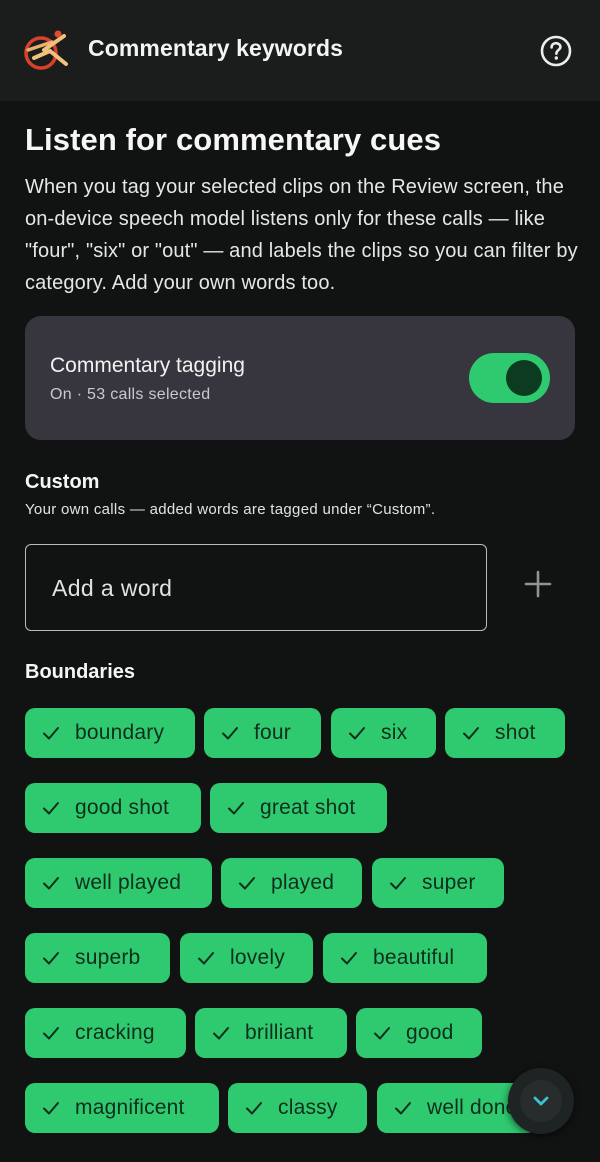  Describe the element at coordinates (147, 365) in the screenshot. I see `commentary-tagging-title: Commentary tagging` at that location.